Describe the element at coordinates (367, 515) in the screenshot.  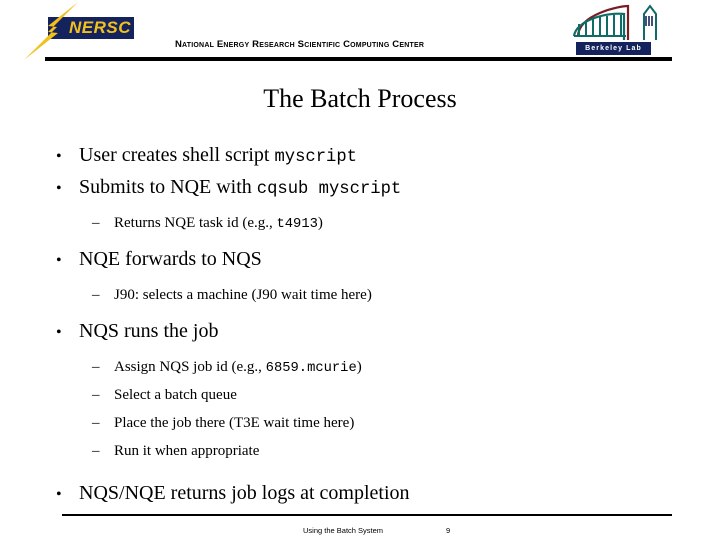
I see `footer-divider` at that location.